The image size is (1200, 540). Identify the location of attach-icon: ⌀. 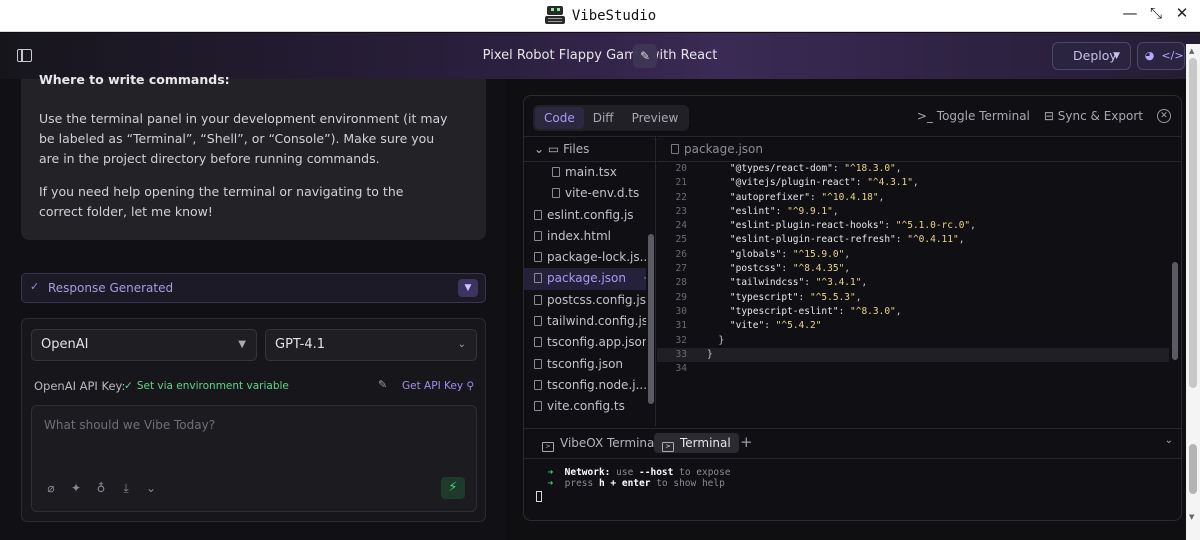
(51, 489).